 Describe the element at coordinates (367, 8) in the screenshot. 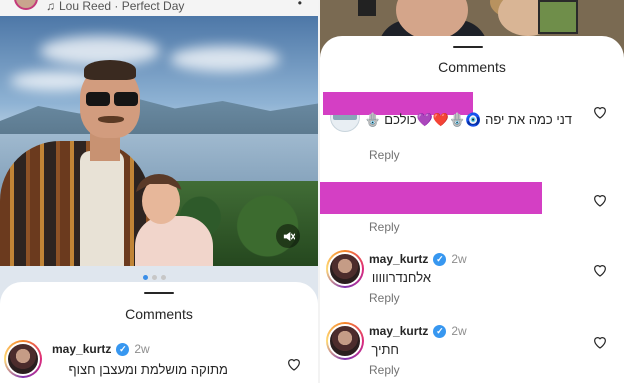

I see `video-background-speaker` at that location.